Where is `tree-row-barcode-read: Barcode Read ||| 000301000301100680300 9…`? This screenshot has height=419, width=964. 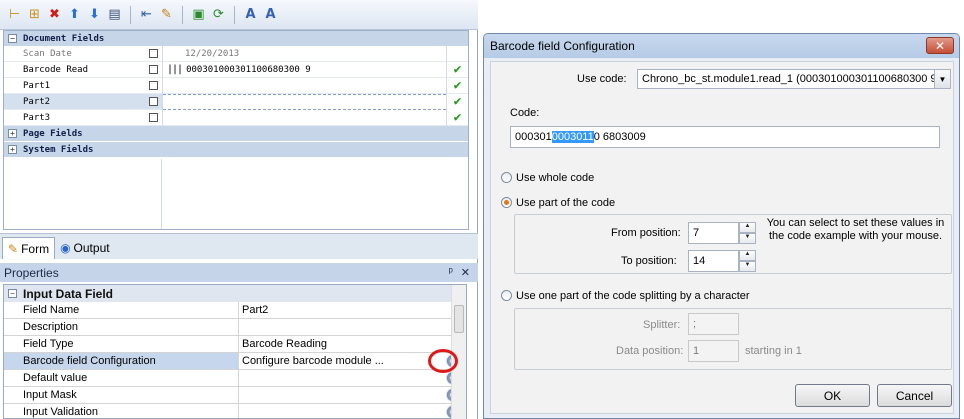 tree-row-barcode-read: Barcode Read ||| 000301000301100680300 9… is located at coordinates (236, 69).